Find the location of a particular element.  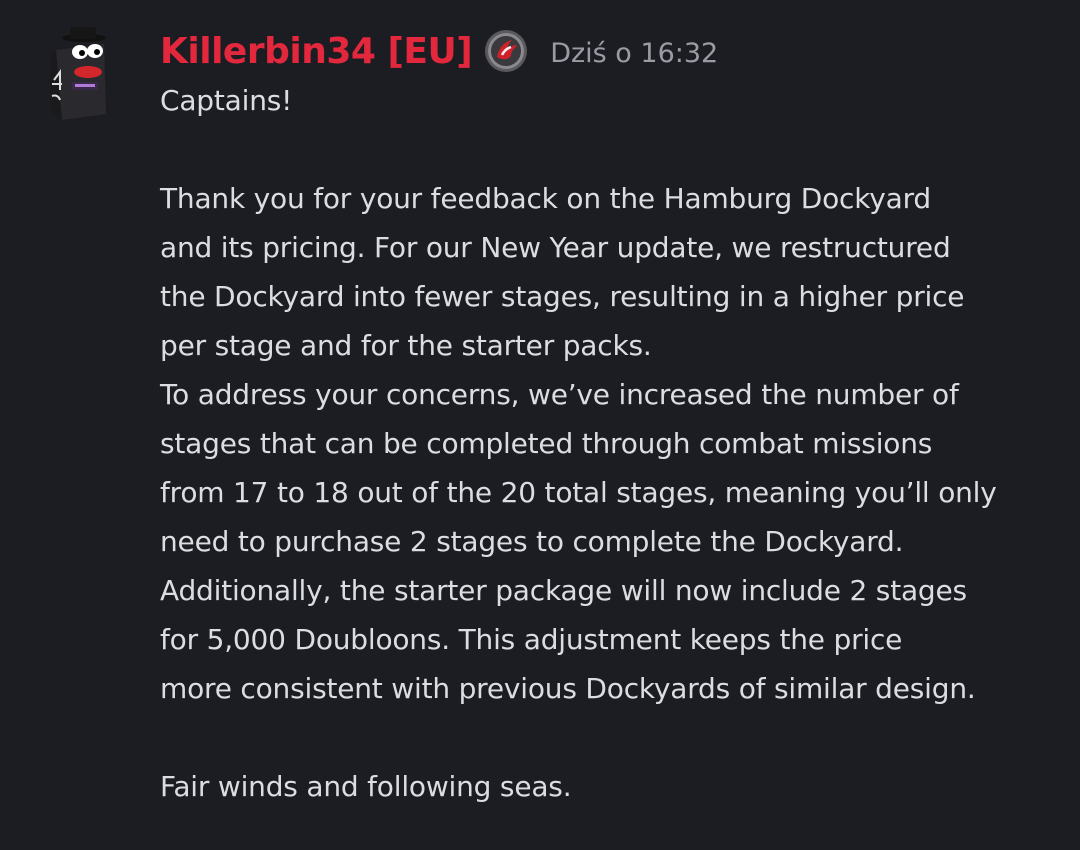

message-line: Captains! is located at coordinates (226, 100).